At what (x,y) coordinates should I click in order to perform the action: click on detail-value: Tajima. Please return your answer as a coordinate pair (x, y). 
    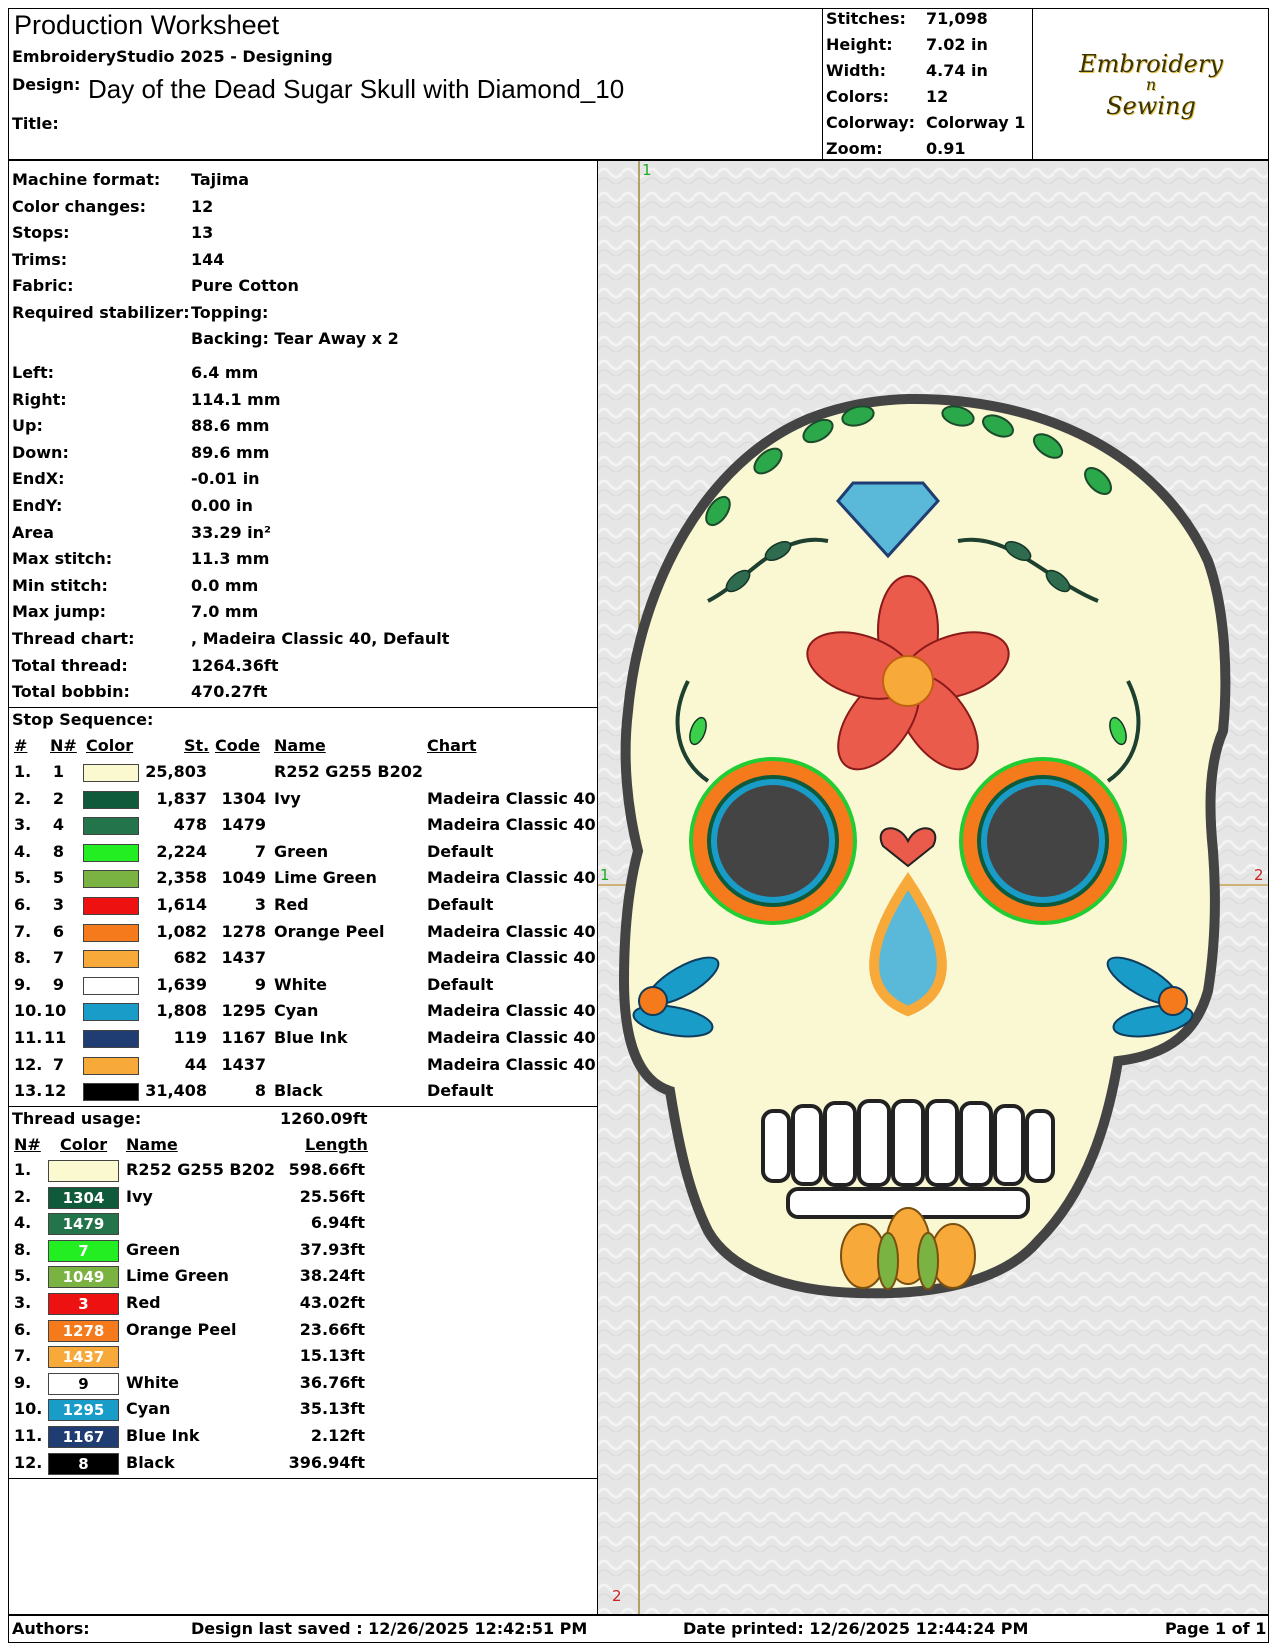
    Looking at the image, I should click on (220, 179).